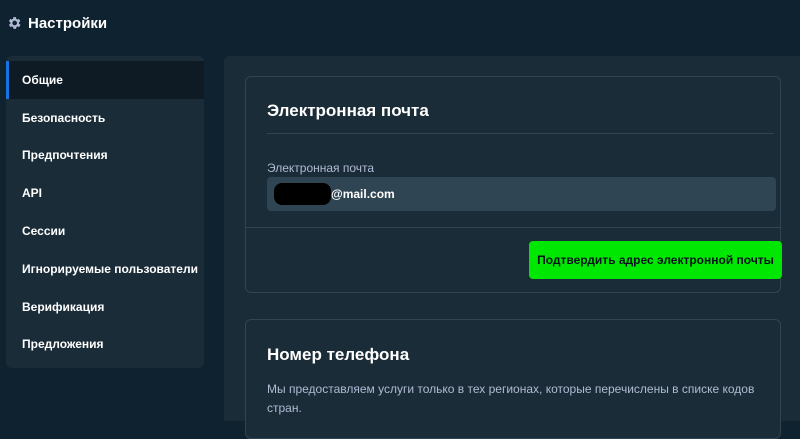 This screenshot has height=439, width=800. I want to click on confirm-email-button: Подтвердить адрес электронной почты, so click(655, 260).